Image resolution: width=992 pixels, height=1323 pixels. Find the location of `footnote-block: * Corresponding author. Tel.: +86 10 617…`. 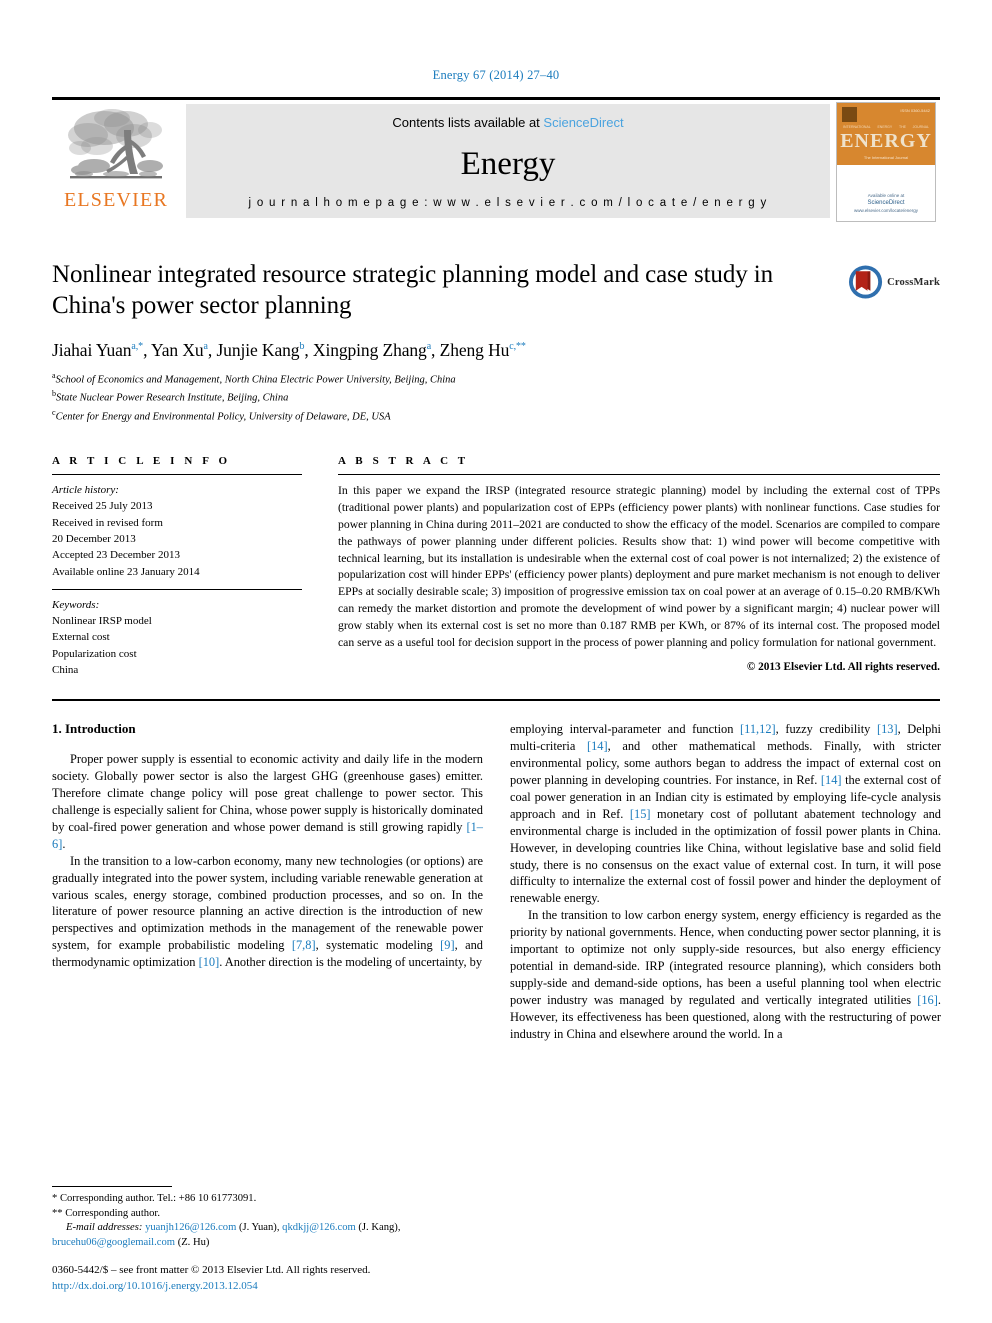

footnote-block: * Corresponding author. Tel.: +86 10 617… is located at coordinates (267, 1218).